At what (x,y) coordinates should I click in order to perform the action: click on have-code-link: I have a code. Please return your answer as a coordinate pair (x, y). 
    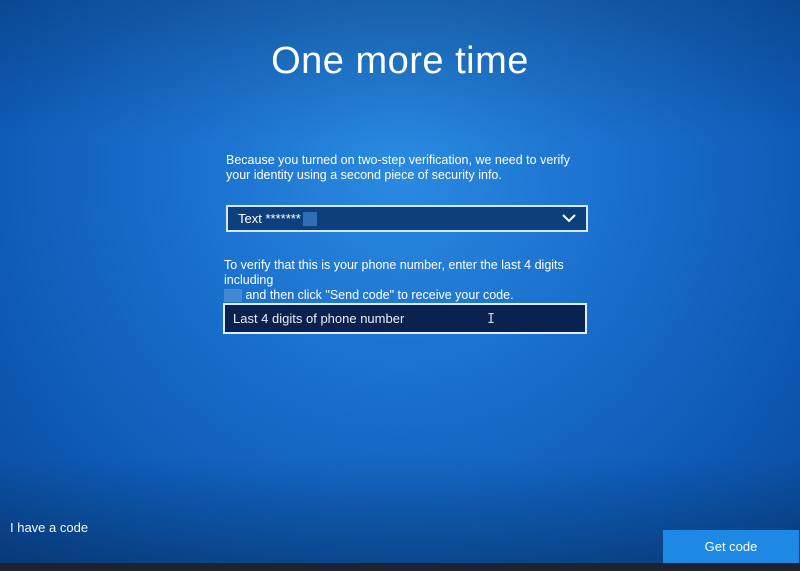
    Looking at the image, I should click on (49, 527).